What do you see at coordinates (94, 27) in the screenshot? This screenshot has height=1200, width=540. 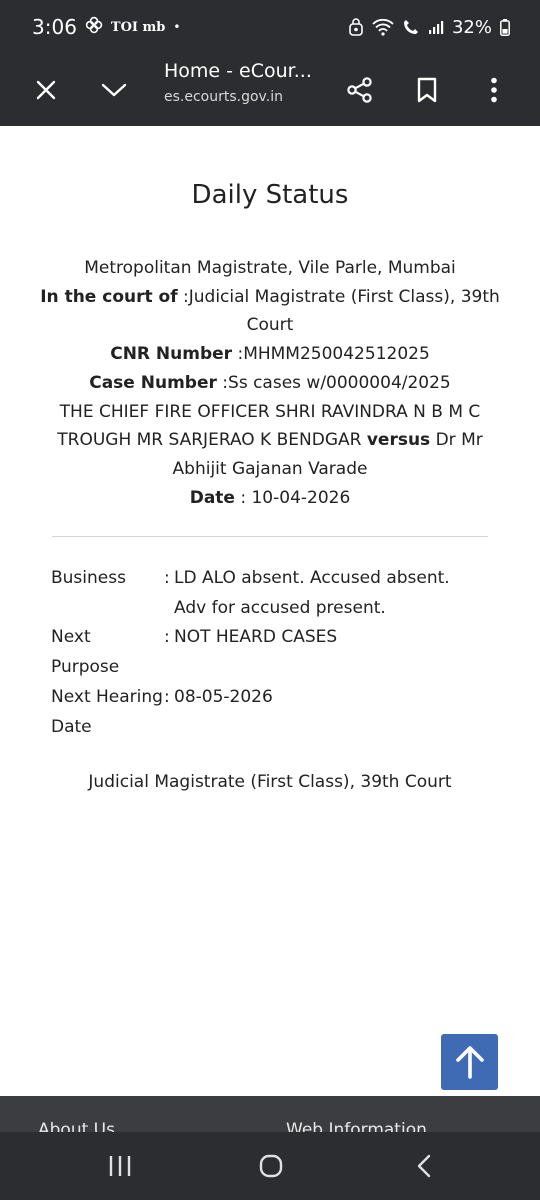 I see `pinwheel-icon` at bounding box center [94, 27].